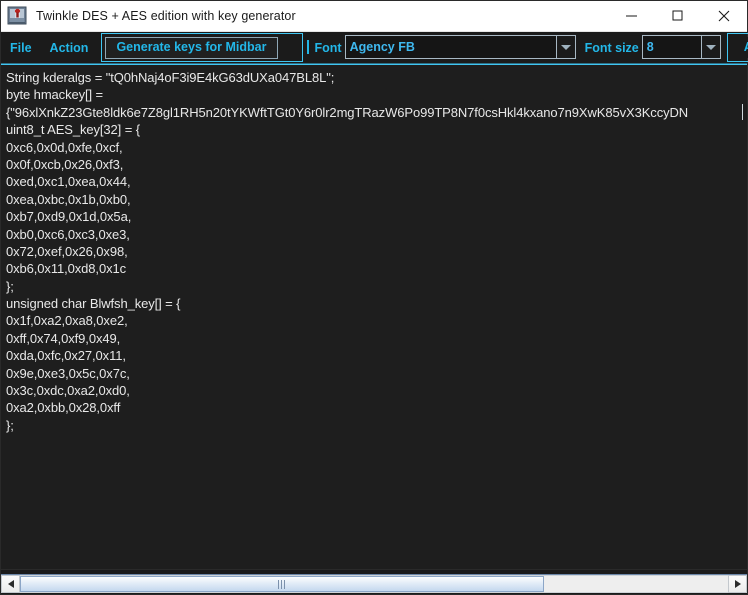 The width and height of the screenshot is (748, 595). Describe the element at coordinates (66, 269) in the screenshot. I see `code-line: 0xb6,0x11,0xd8,0x1c` at that location.